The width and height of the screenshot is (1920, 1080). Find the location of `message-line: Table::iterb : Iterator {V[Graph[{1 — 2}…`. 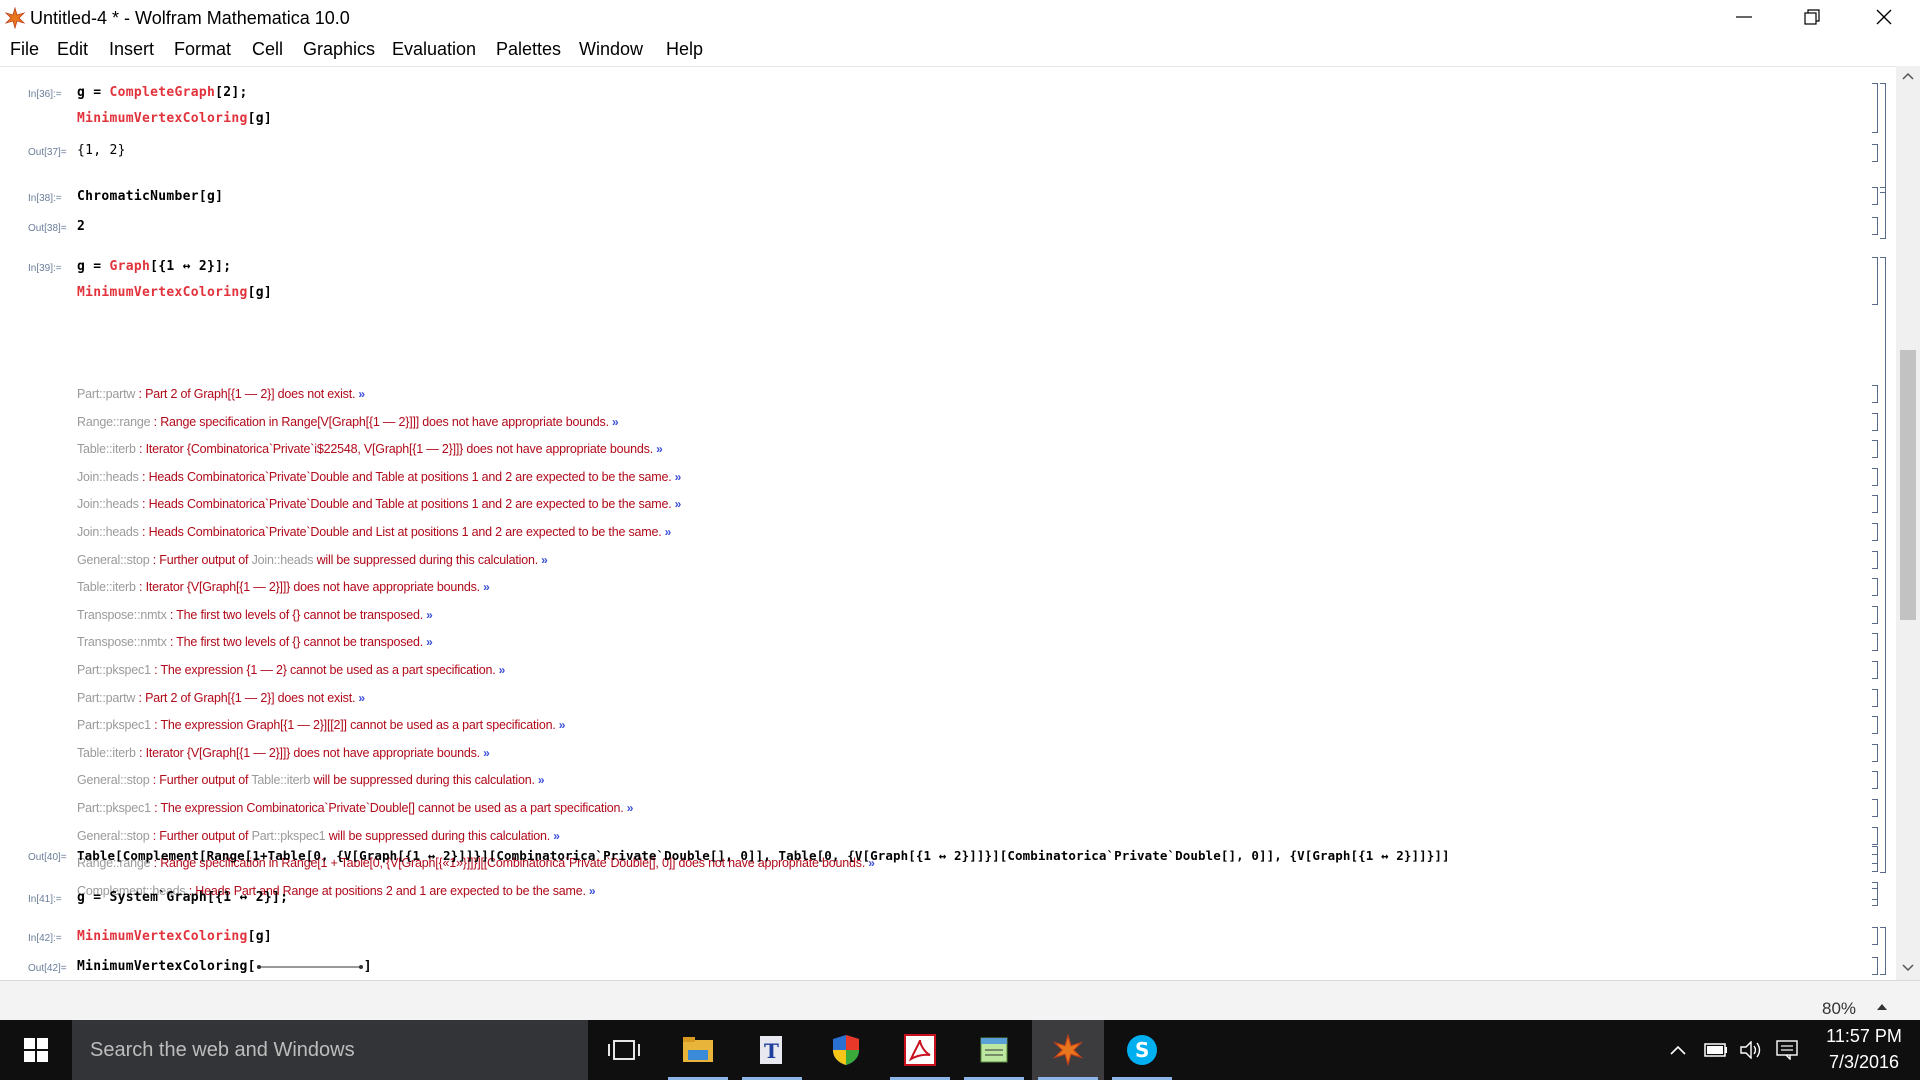

message-line: Table::iterb : Iterator {V[Graph[{1 — 2}… is located at coordinates (283, 587).